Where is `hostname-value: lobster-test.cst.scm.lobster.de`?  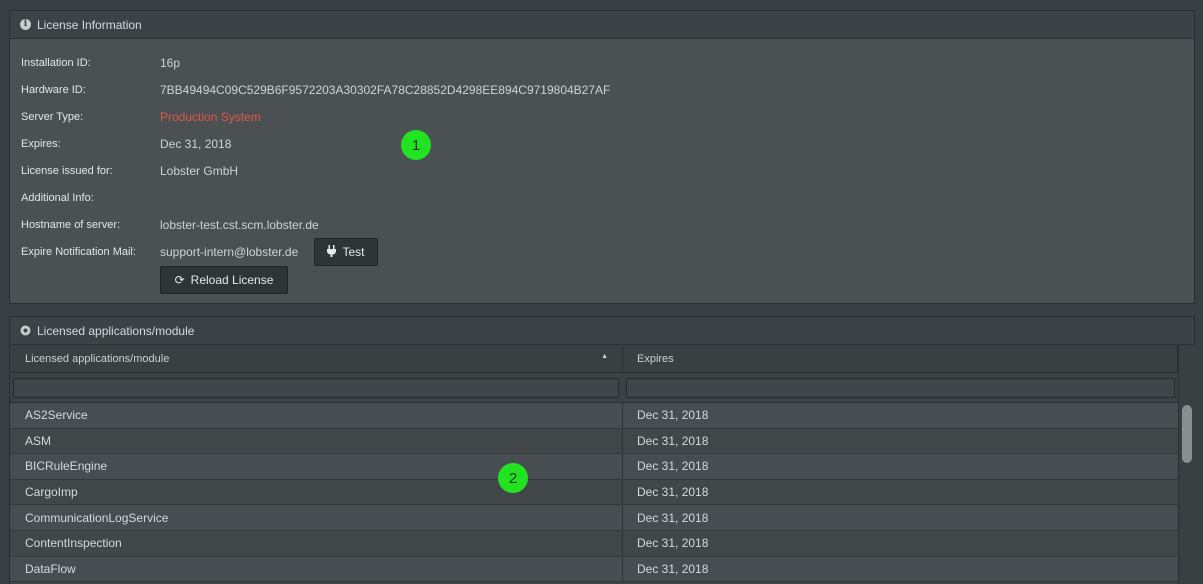
hostname-value: lobster-test.cst.scm.lobster.de is located at coordinates (239, 225).